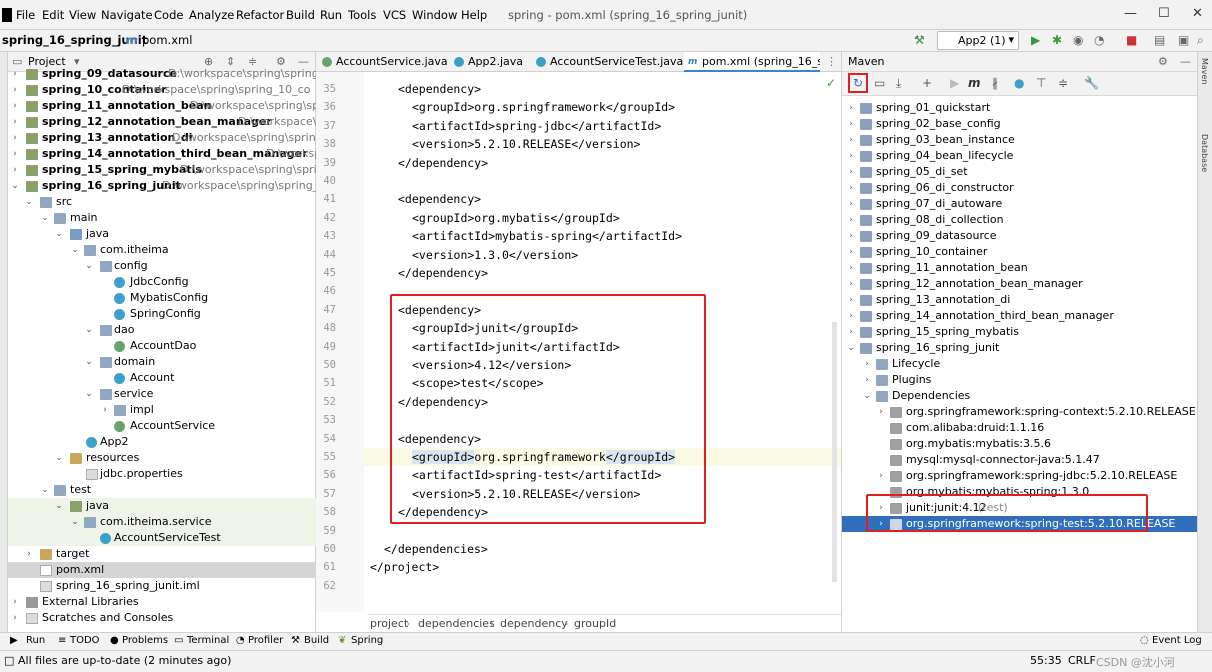 This screenshot has height=672, width=1212. What do you see at coordinates (858, 83) in the screenshot?
I see `reload-icon: ↻` at bounding box center [858, 83].